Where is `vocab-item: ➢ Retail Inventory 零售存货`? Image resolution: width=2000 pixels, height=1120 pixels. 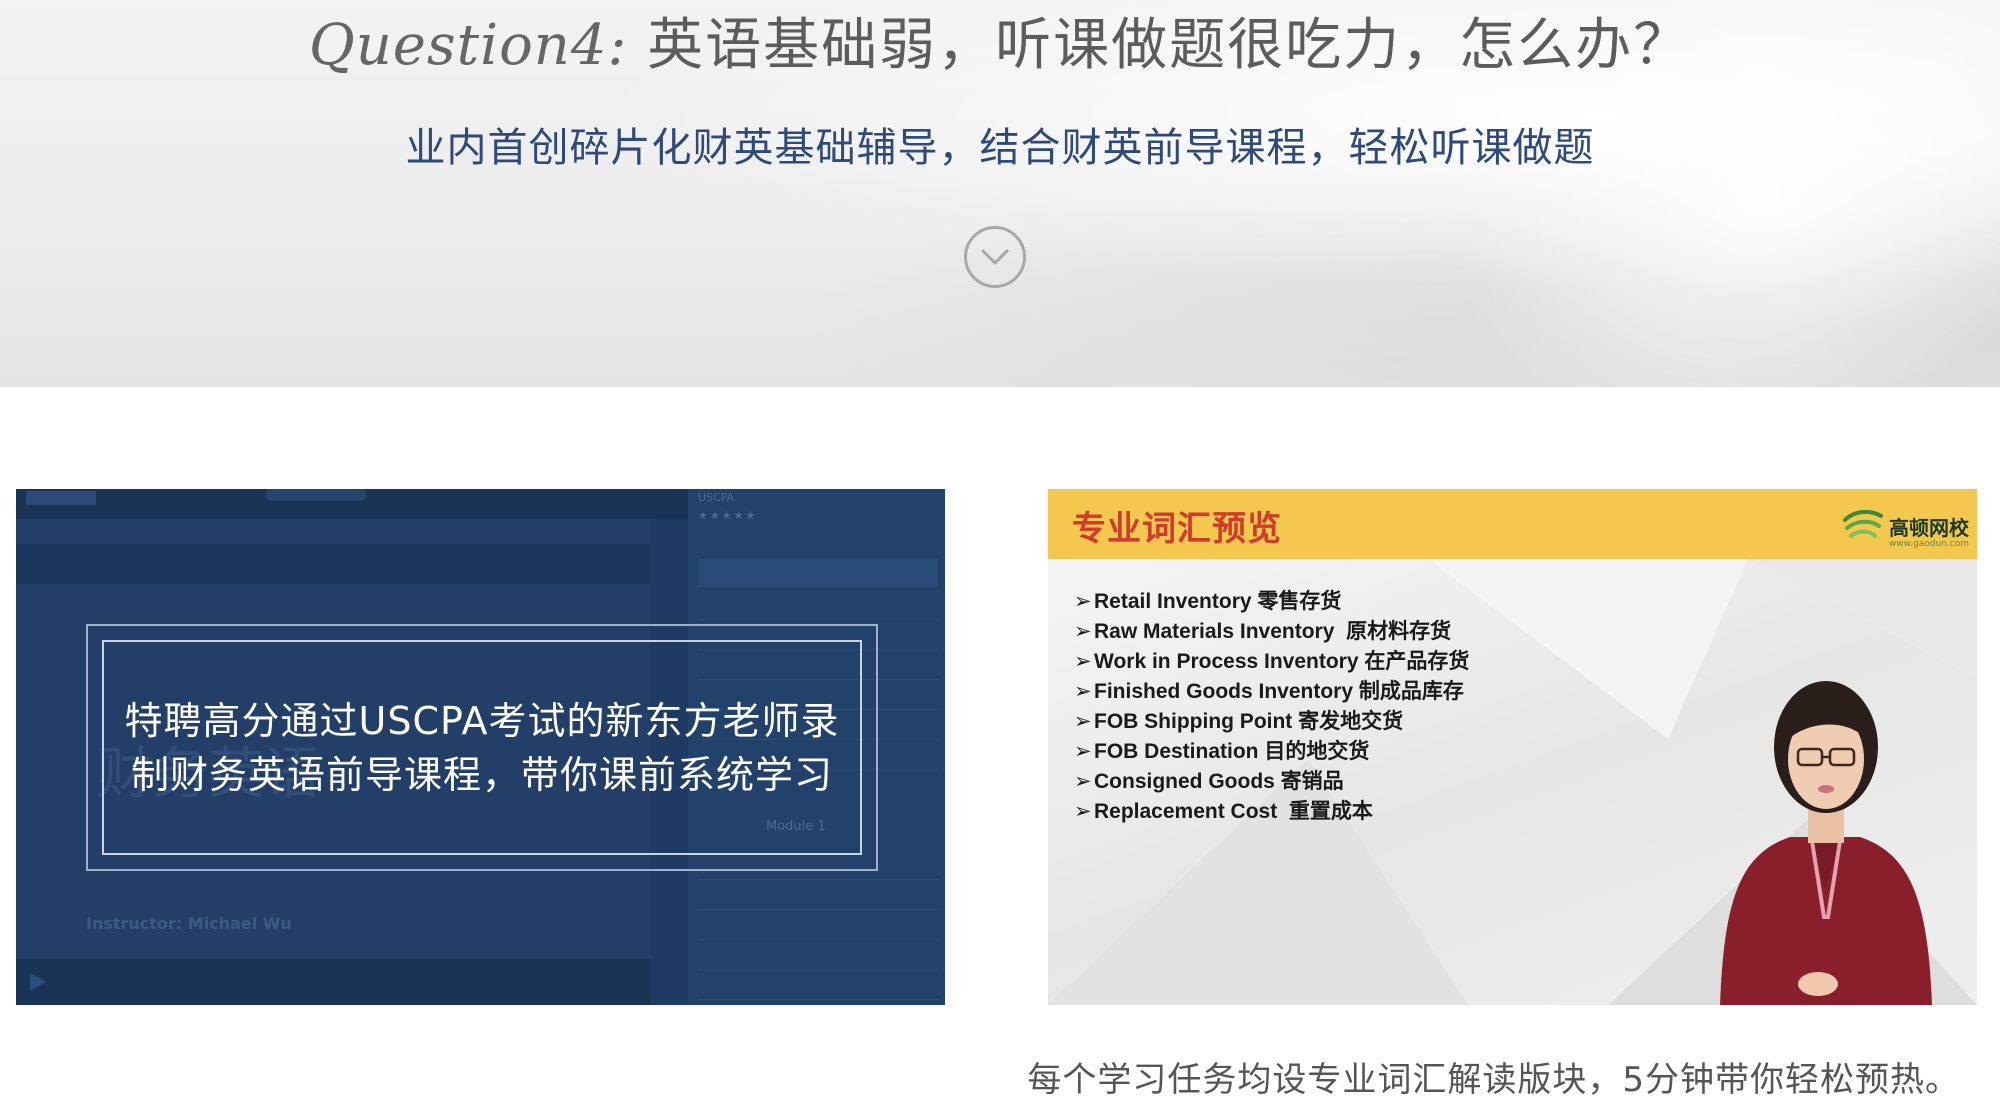
vocab-item: ➢ Retail Inventory 零售存货 is located at coordinates (1271, 602).